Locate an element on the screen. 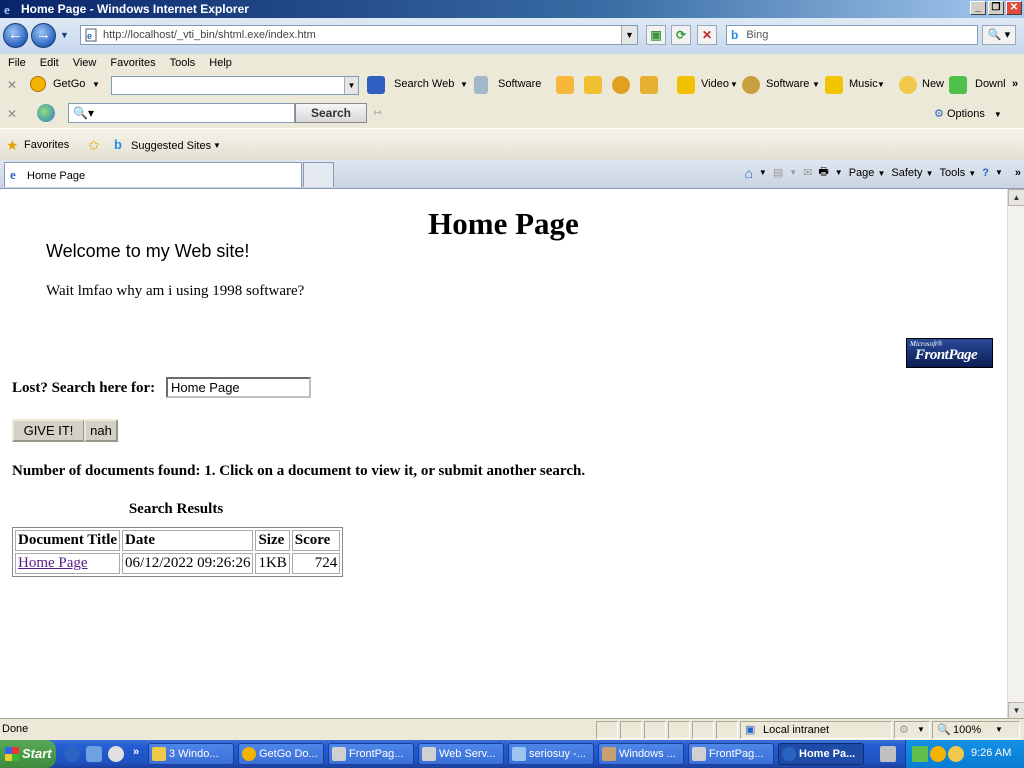  result-link: Home Page is located at coordinates (53, 563).